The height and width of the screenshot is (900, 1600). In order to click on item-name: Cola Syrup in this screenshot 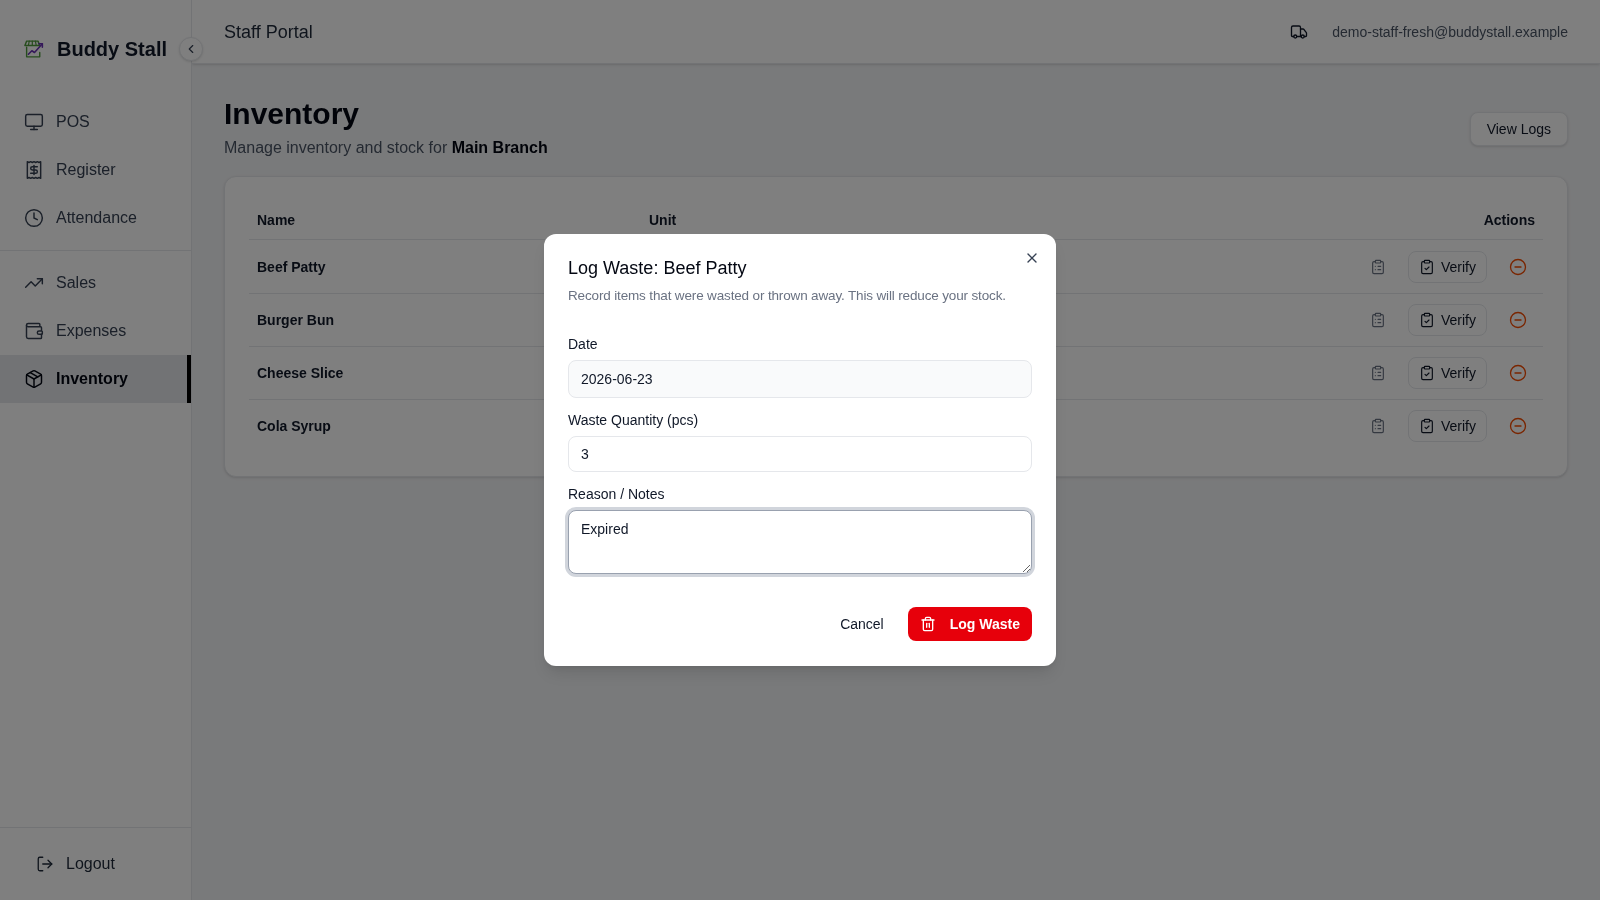, I will do `click(294, 426)`.